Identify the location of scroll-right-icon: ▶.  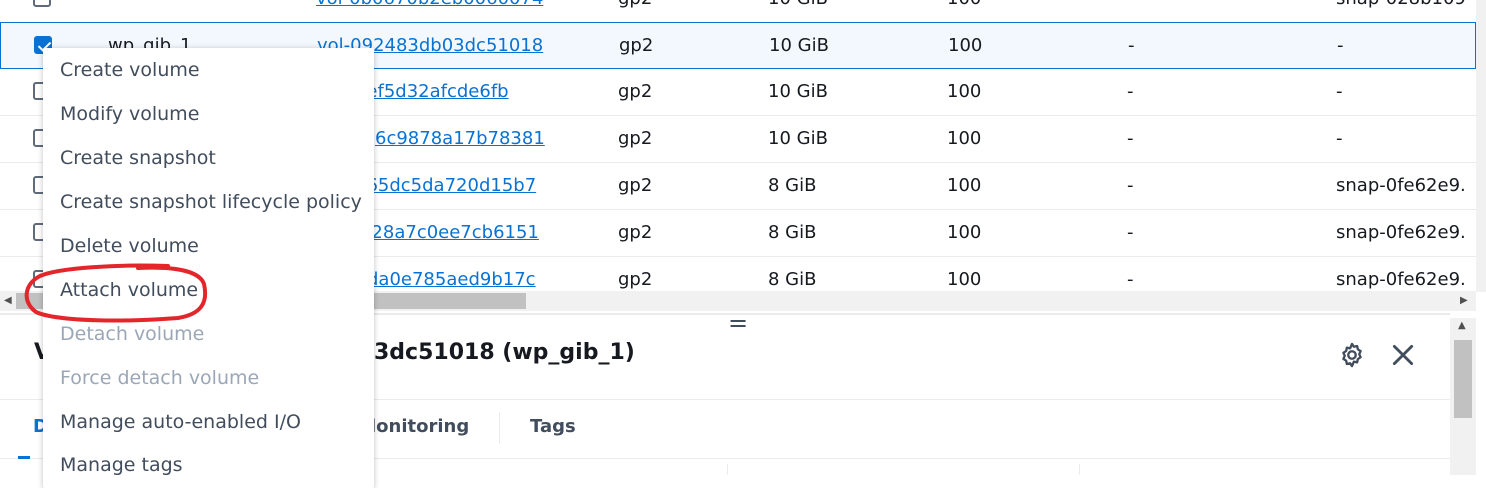
(1464, 300).